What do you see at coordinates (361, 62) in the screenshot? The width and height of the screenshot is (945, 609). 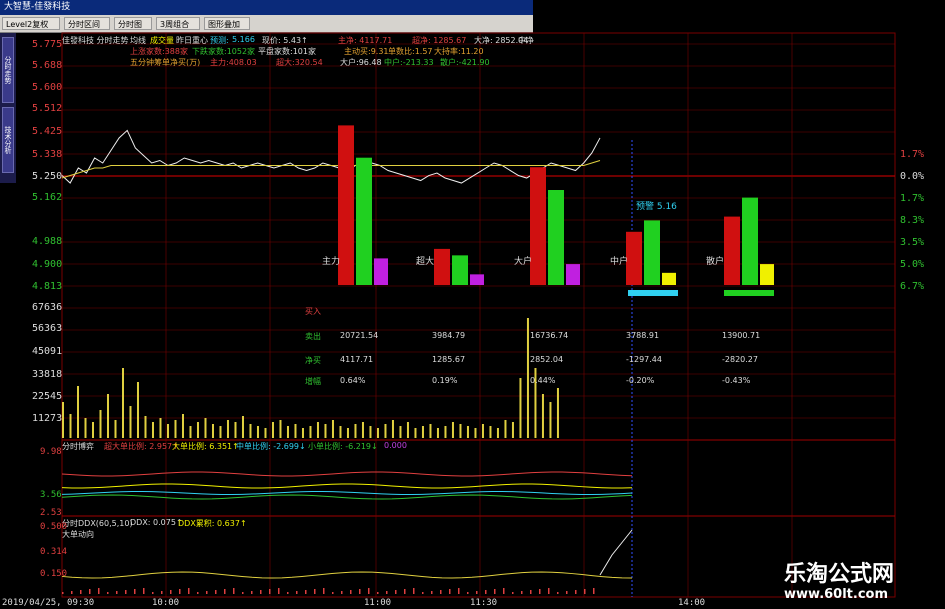 I see `five-min-big: 大户:96.48` at bounding box center [361, 62].